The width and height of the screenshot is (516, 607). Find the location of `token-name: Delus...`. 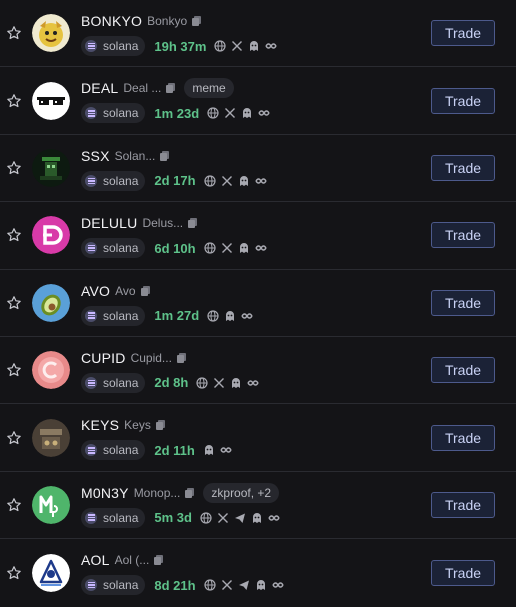

token-name: Delus... is located at coordinates (163, 223).